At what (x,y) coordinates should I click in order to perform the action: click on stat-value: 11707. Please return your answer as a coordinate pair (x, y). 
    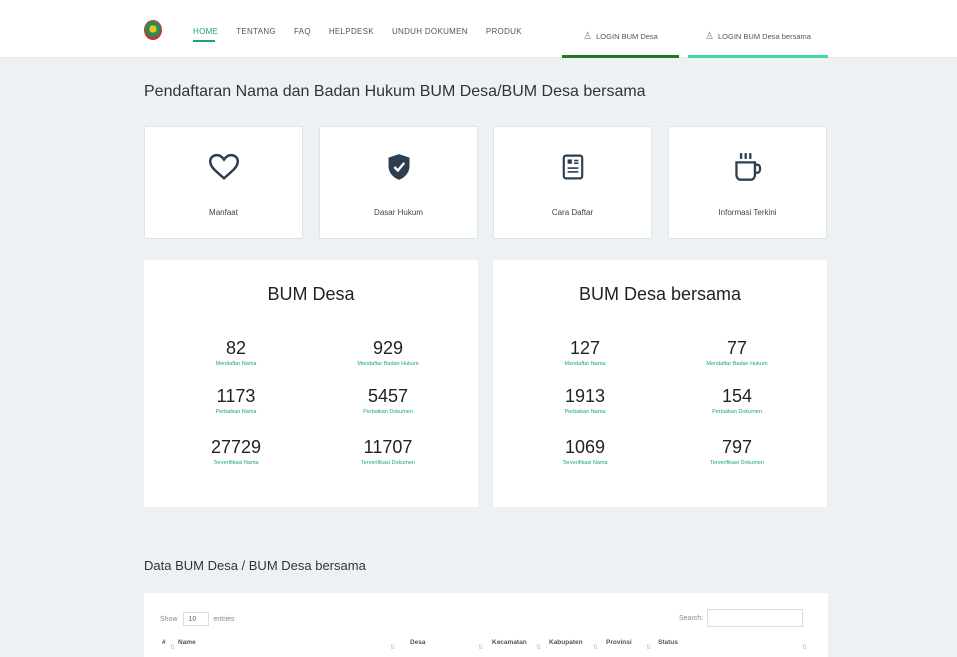
    Looking at the image, I should click on (388, 447).